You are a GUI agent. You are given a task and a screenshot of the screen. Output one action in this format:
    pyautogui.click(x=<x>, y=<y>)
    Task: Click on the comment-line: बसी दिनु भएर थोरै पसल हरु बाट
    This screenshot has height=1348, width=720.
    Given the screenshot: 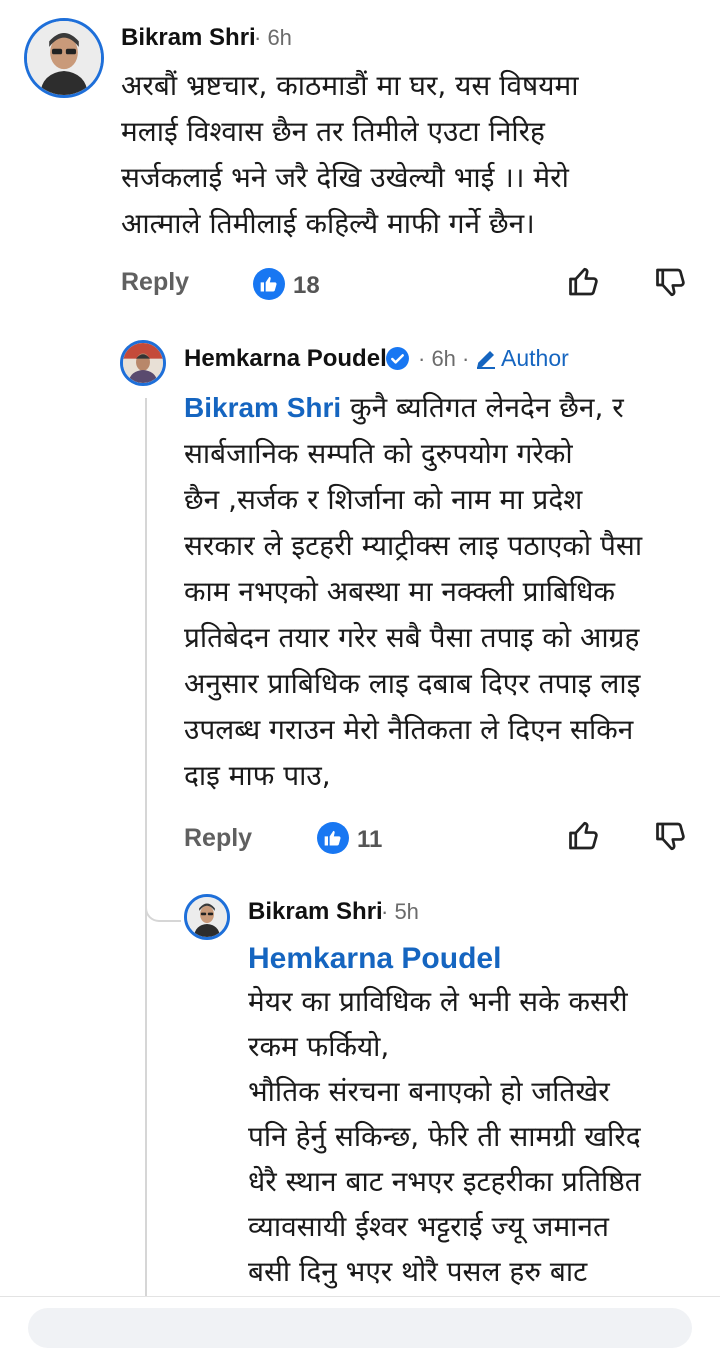 What is the action you would take?
    pyautogui.click(x=418, y=1271)
    